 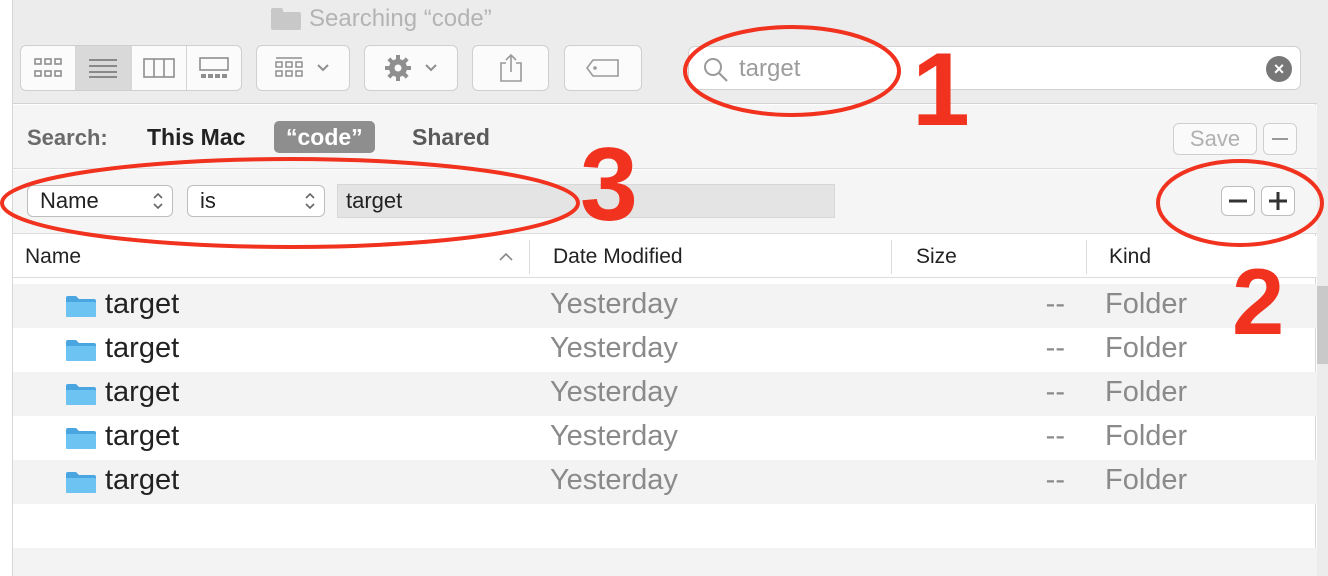 What do you see at coordinates (506, 257) in the screenshot?
I see `sort-ascending-icon` at bounding box center [506, 257].